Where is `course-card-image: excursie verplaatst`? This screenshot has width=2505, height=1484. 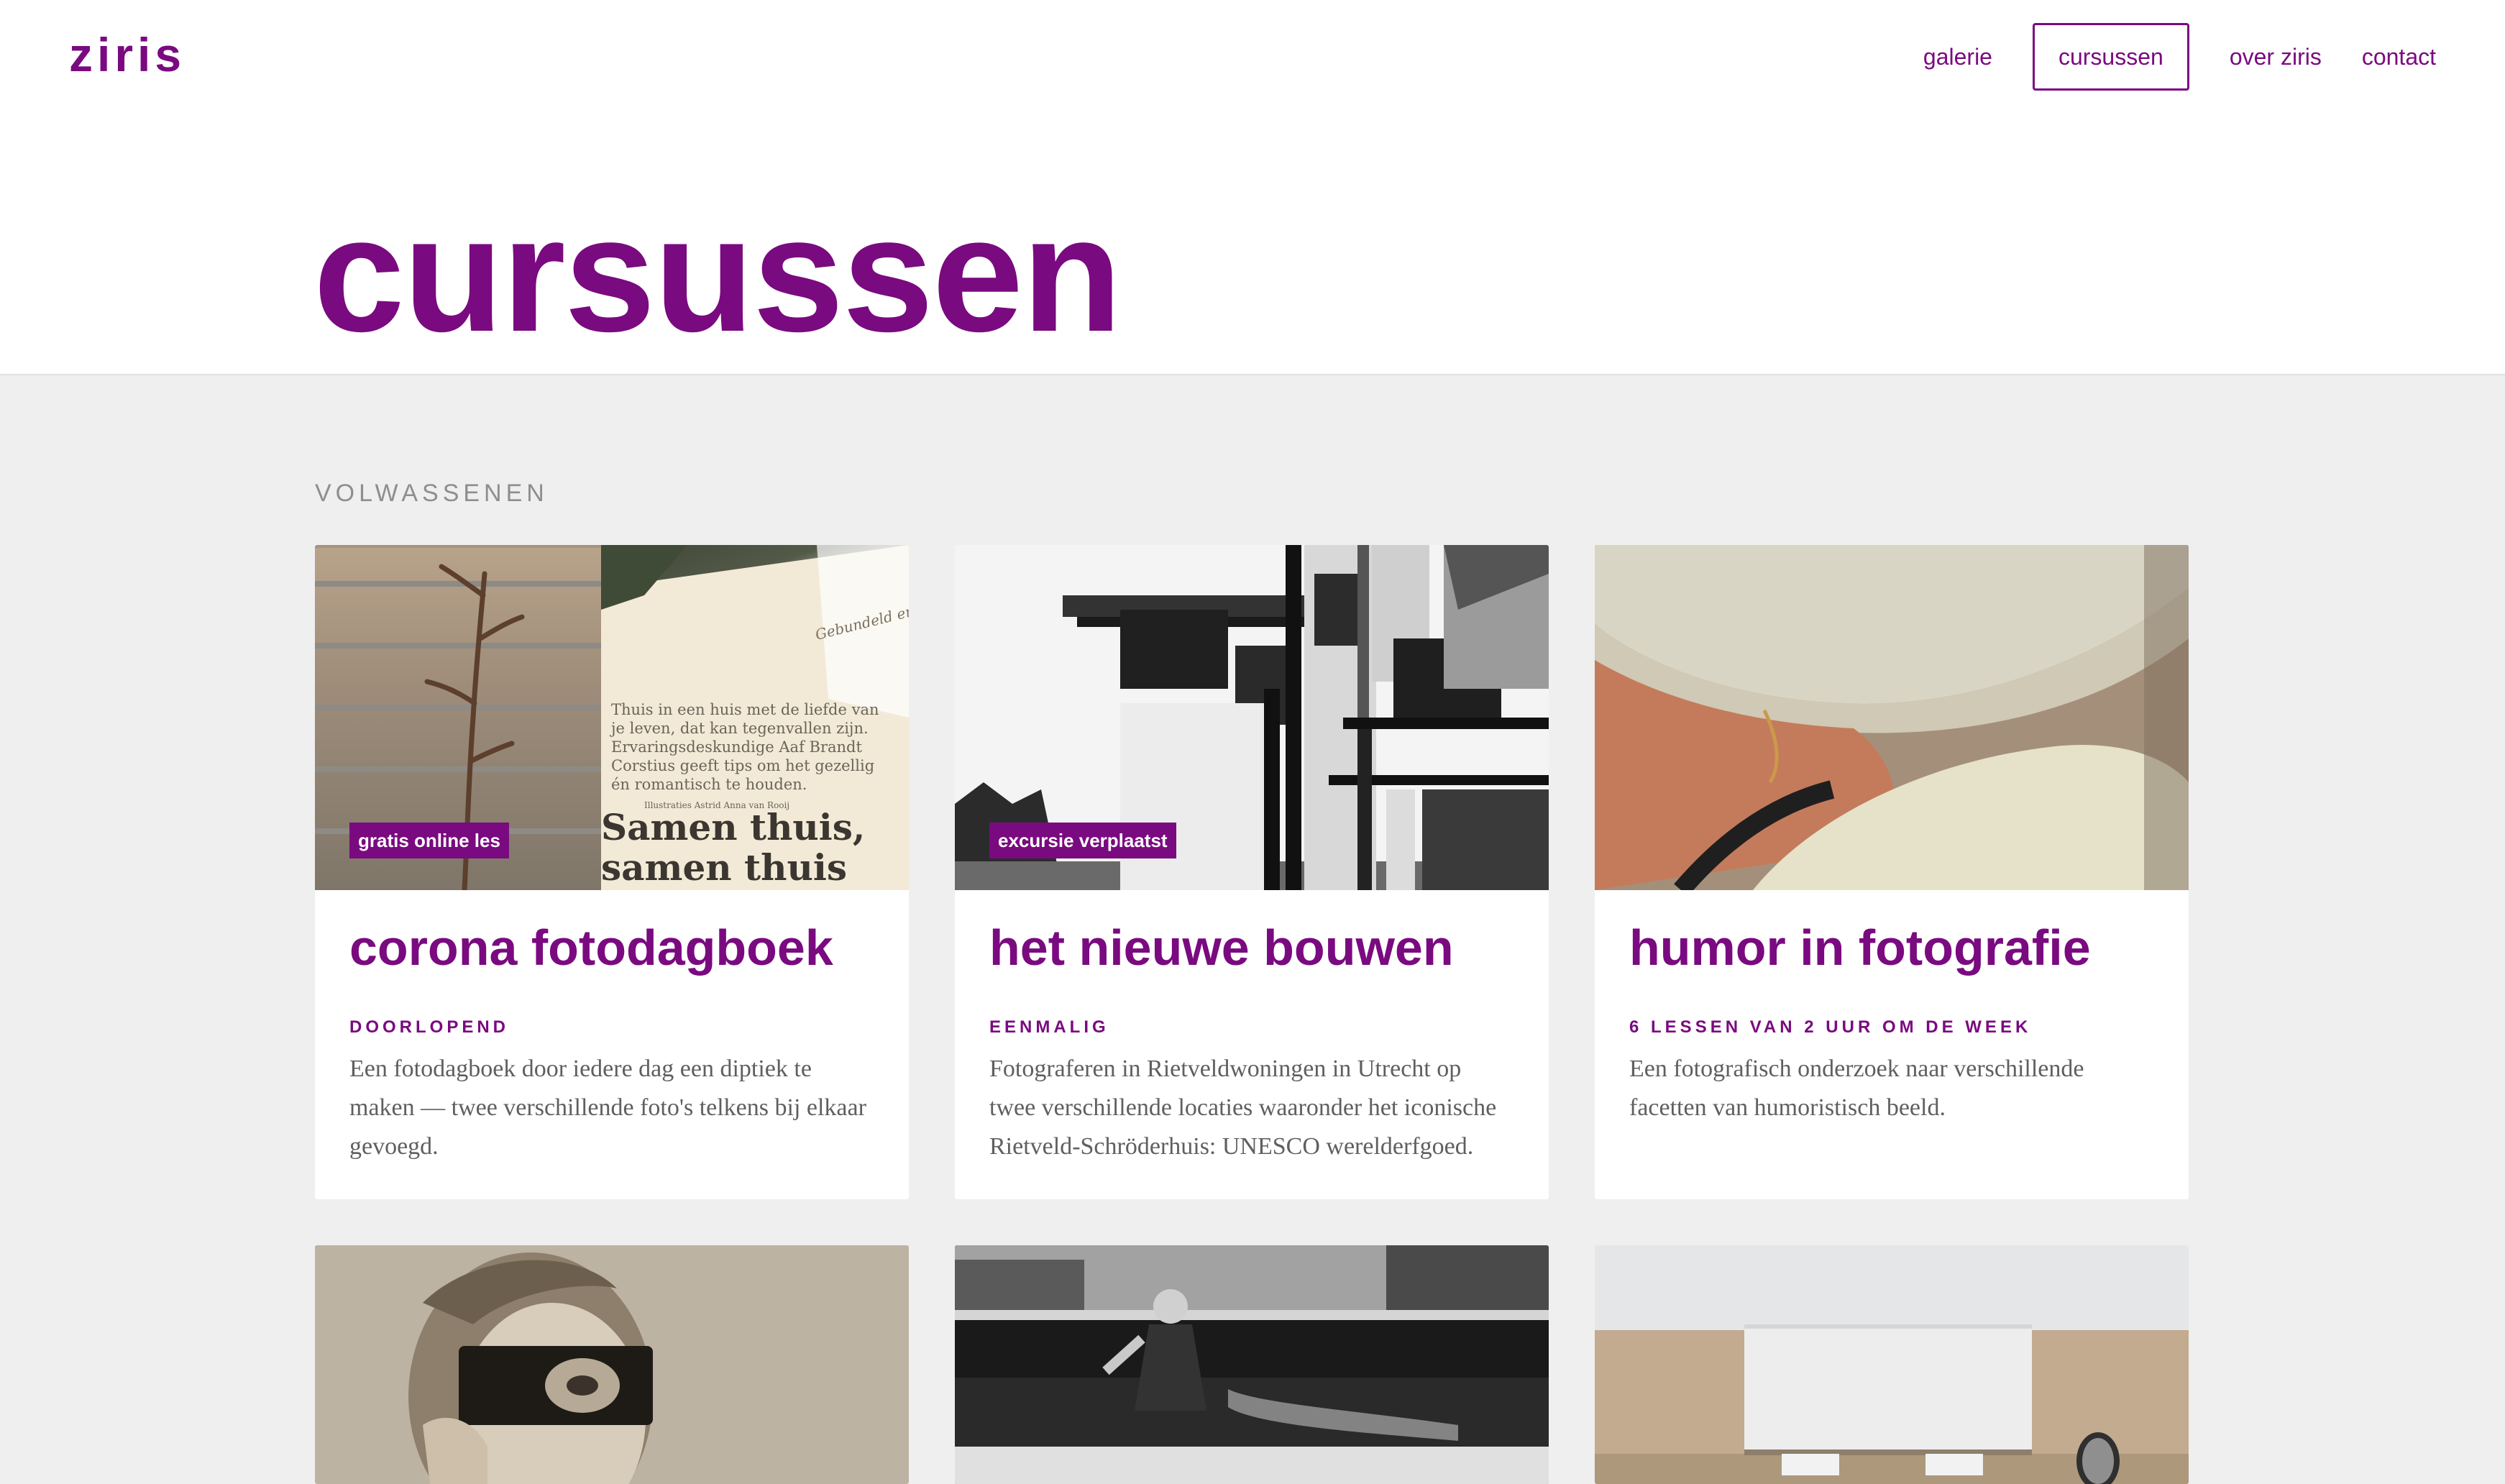
course-card-image: excursie verplaatst is located at coordinates (1252, 717).